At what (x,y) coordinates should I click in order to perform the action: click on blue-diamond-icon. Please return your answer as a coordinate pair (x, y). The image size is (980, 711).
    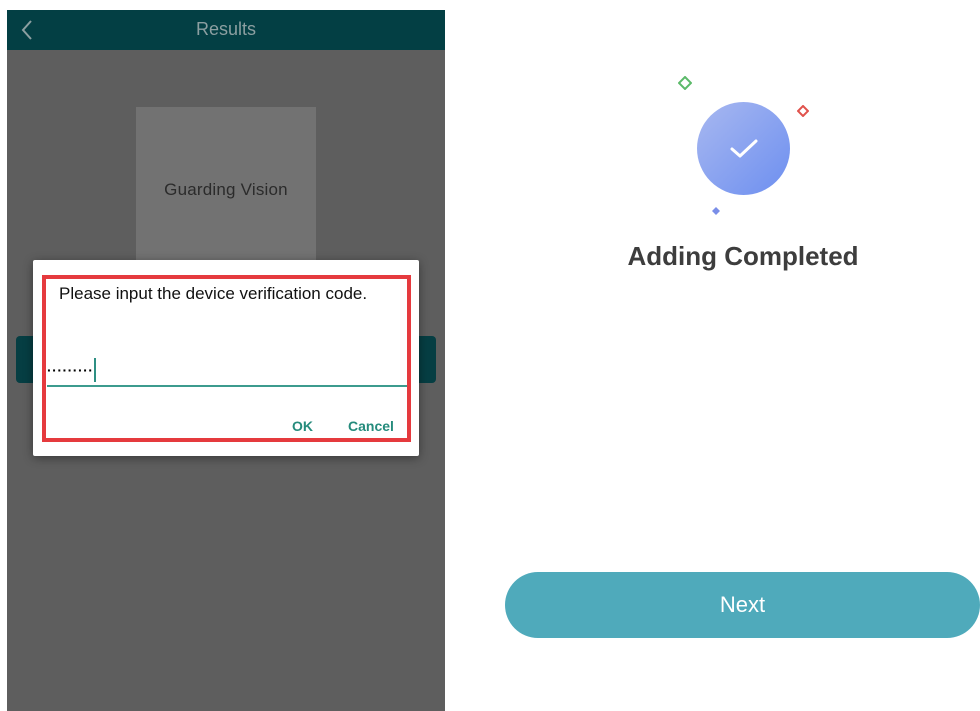
    Looking at the image, I should click on (716, 211).